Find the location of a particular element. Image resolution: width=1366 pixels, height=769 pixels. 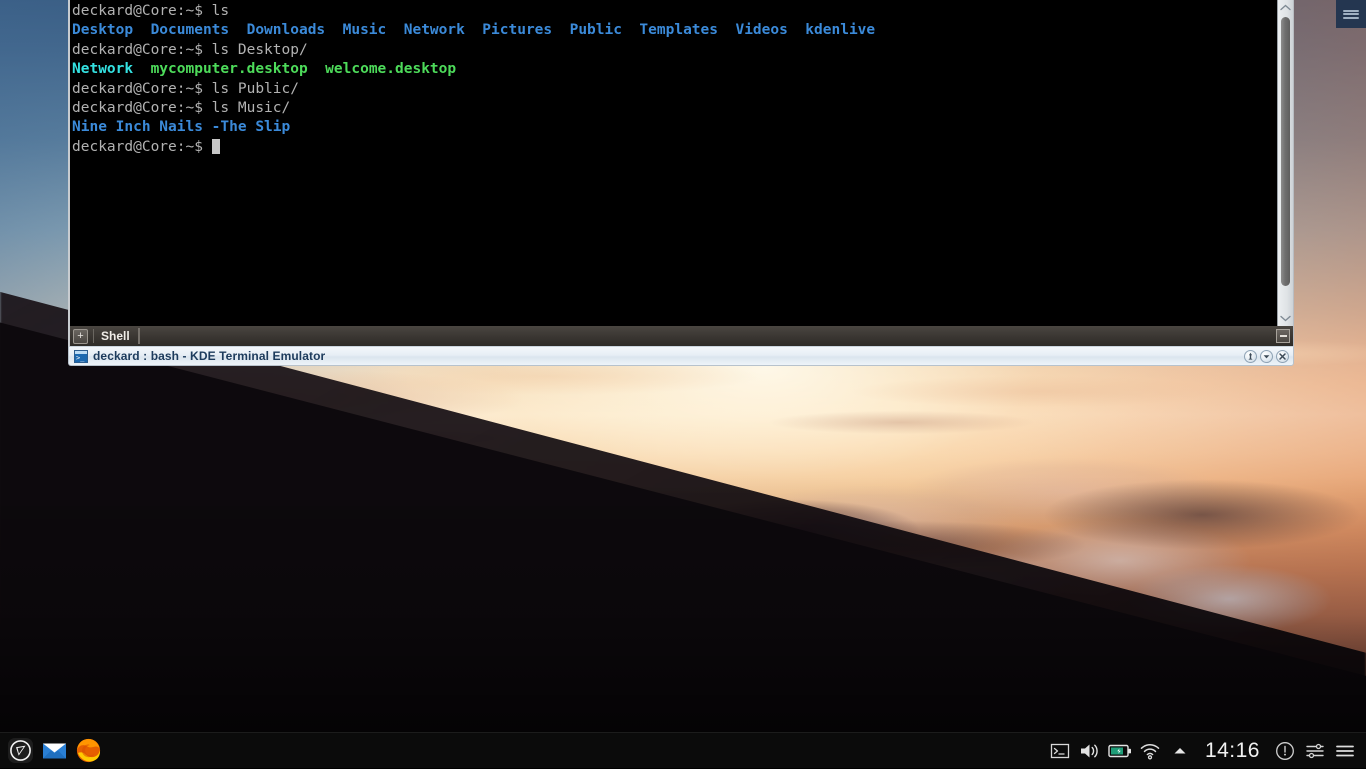

mail-launcher-button is located at coordinates (54, 751).